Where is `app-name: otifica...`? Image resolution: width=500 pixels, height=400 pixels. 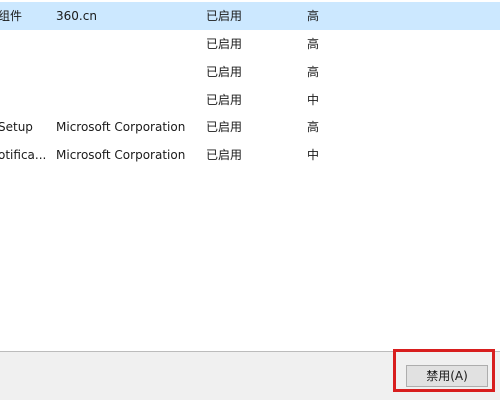 app-name: otifica... is located at coordinates (23, 155).